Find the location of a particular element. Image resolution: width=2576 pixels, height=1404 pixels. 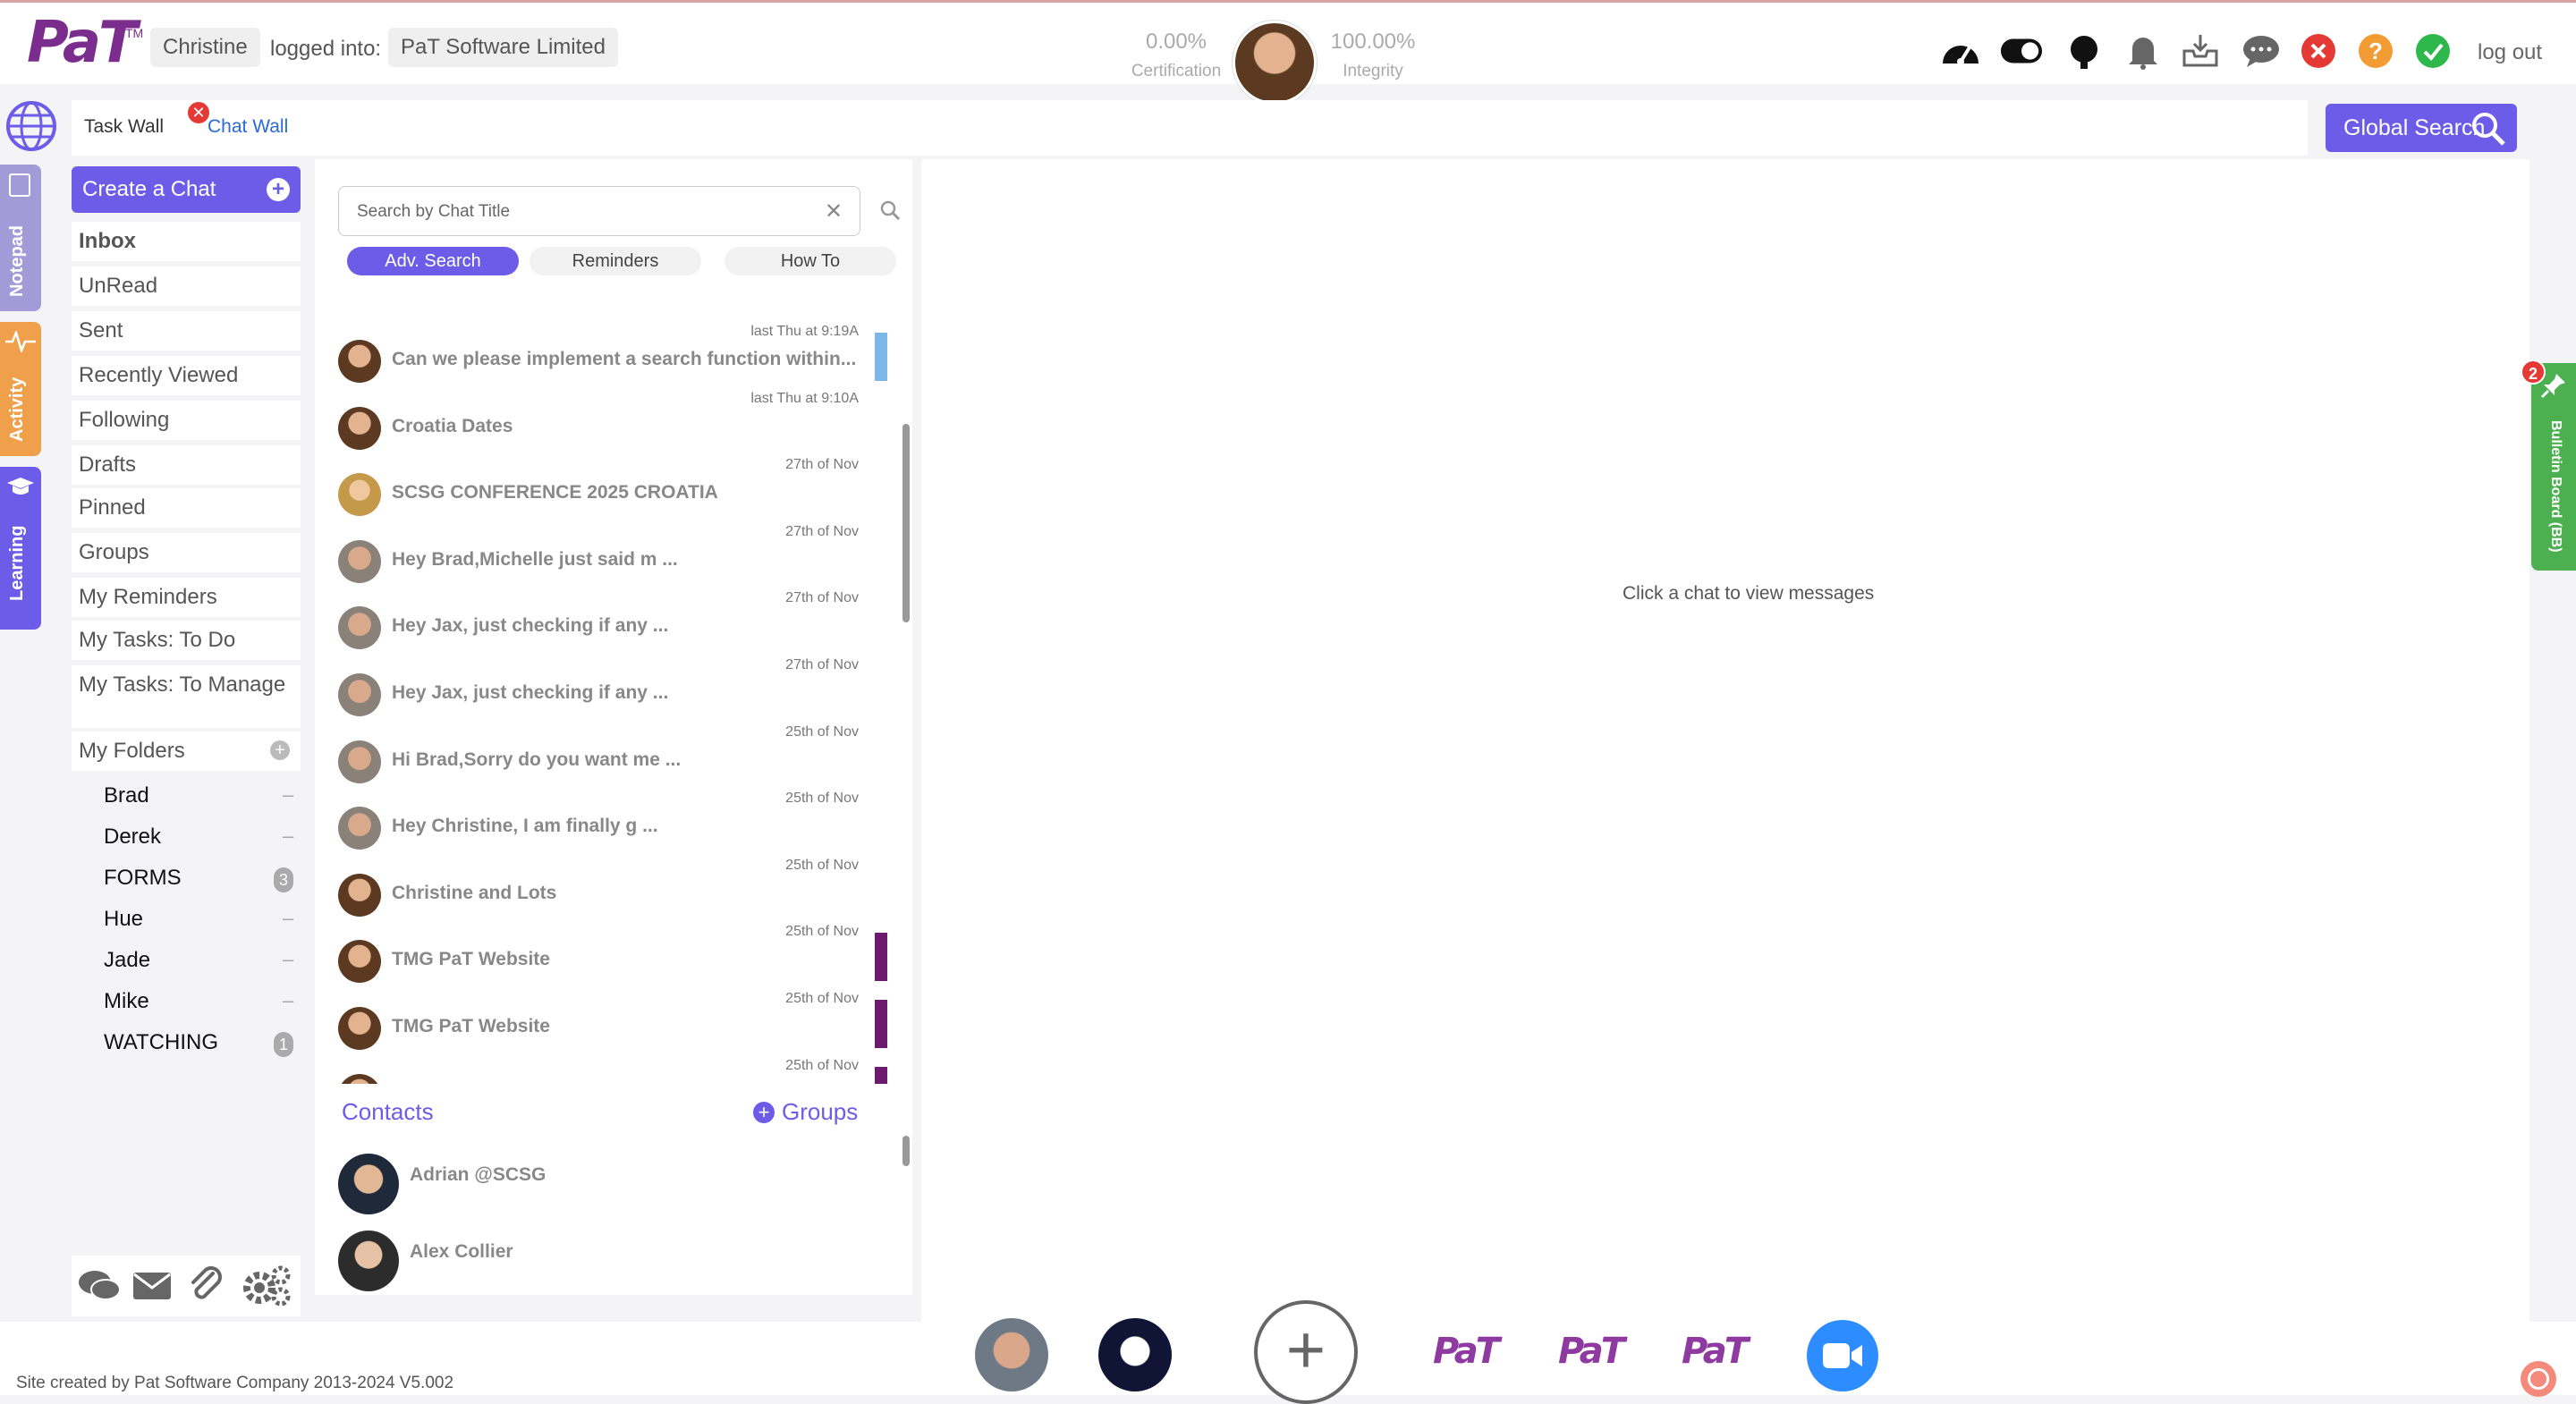

notepad-icon is located at coordinates (19, 185).